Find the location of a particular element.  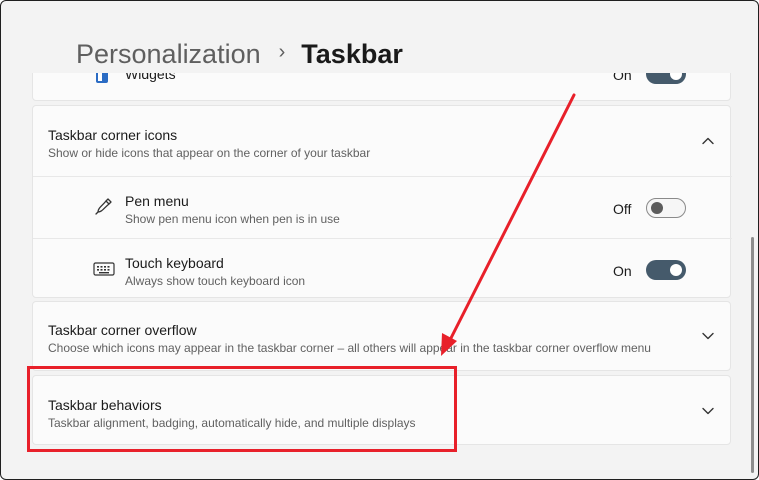

taskbar-corner-icons-title: Taskbar corner icons is located at coordinates (113, 135).